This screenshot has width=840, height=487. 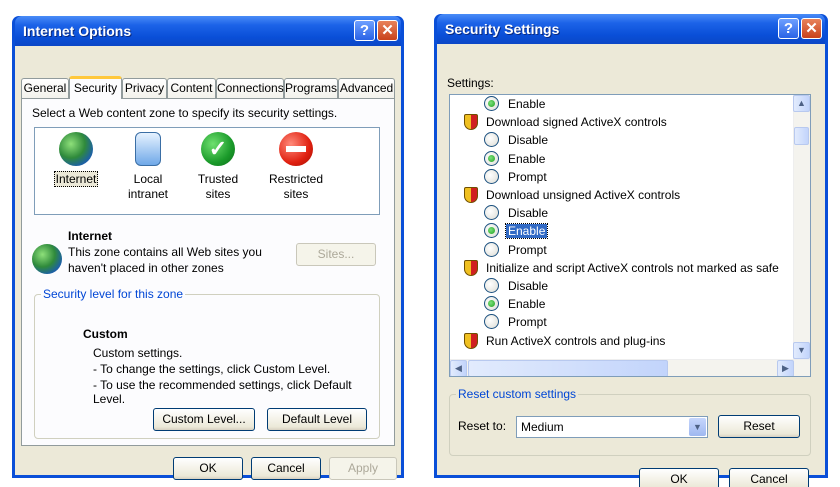 What do you see at coordinates (76, 179) in the screenshot?
I see `zone-label: Internet` at bounding box center [76, 179].